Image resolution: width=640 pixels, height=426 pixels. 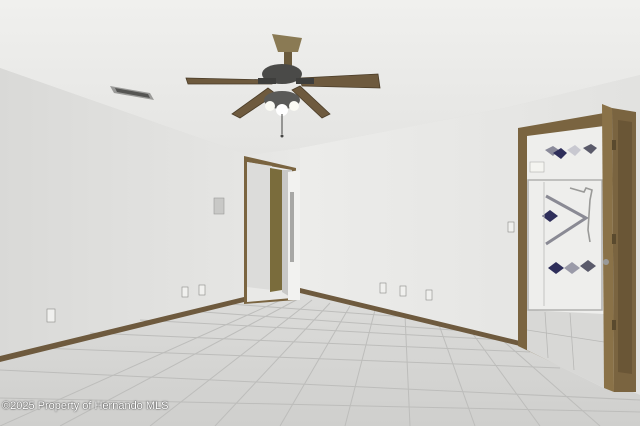 What do you see at coordinates (219, 206) in the screenshot?
I see `wall-thermostat` at bounding box center [219, 206].